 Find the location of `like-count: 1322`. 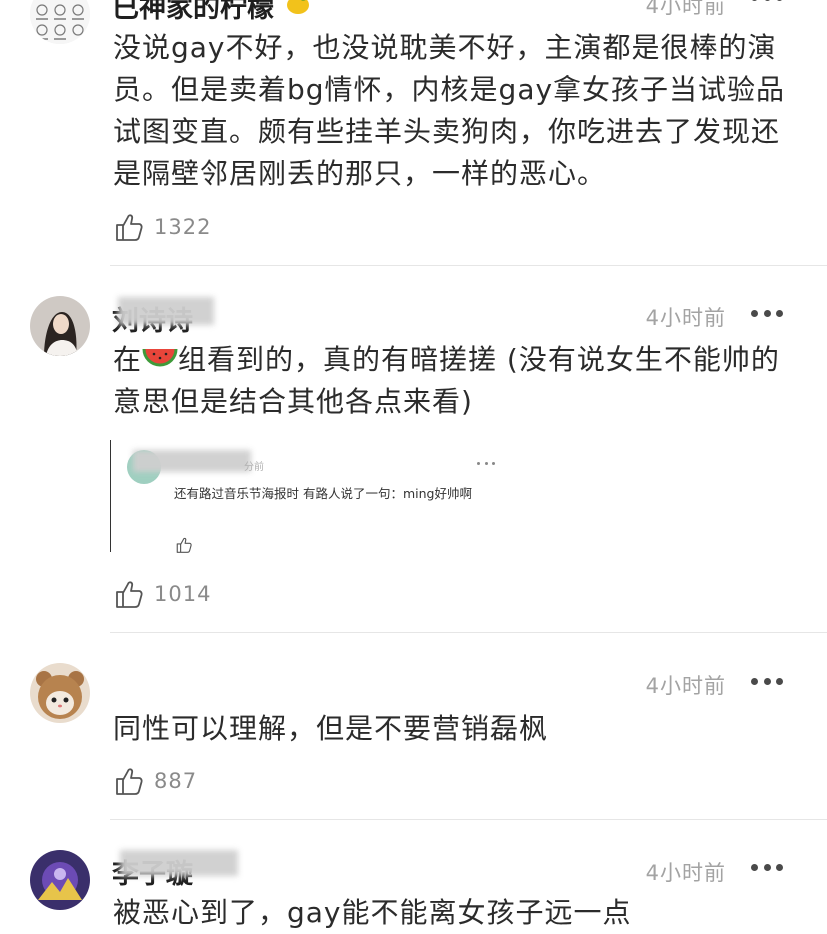

like-count: 1322 is located at coordinates (183, 227).